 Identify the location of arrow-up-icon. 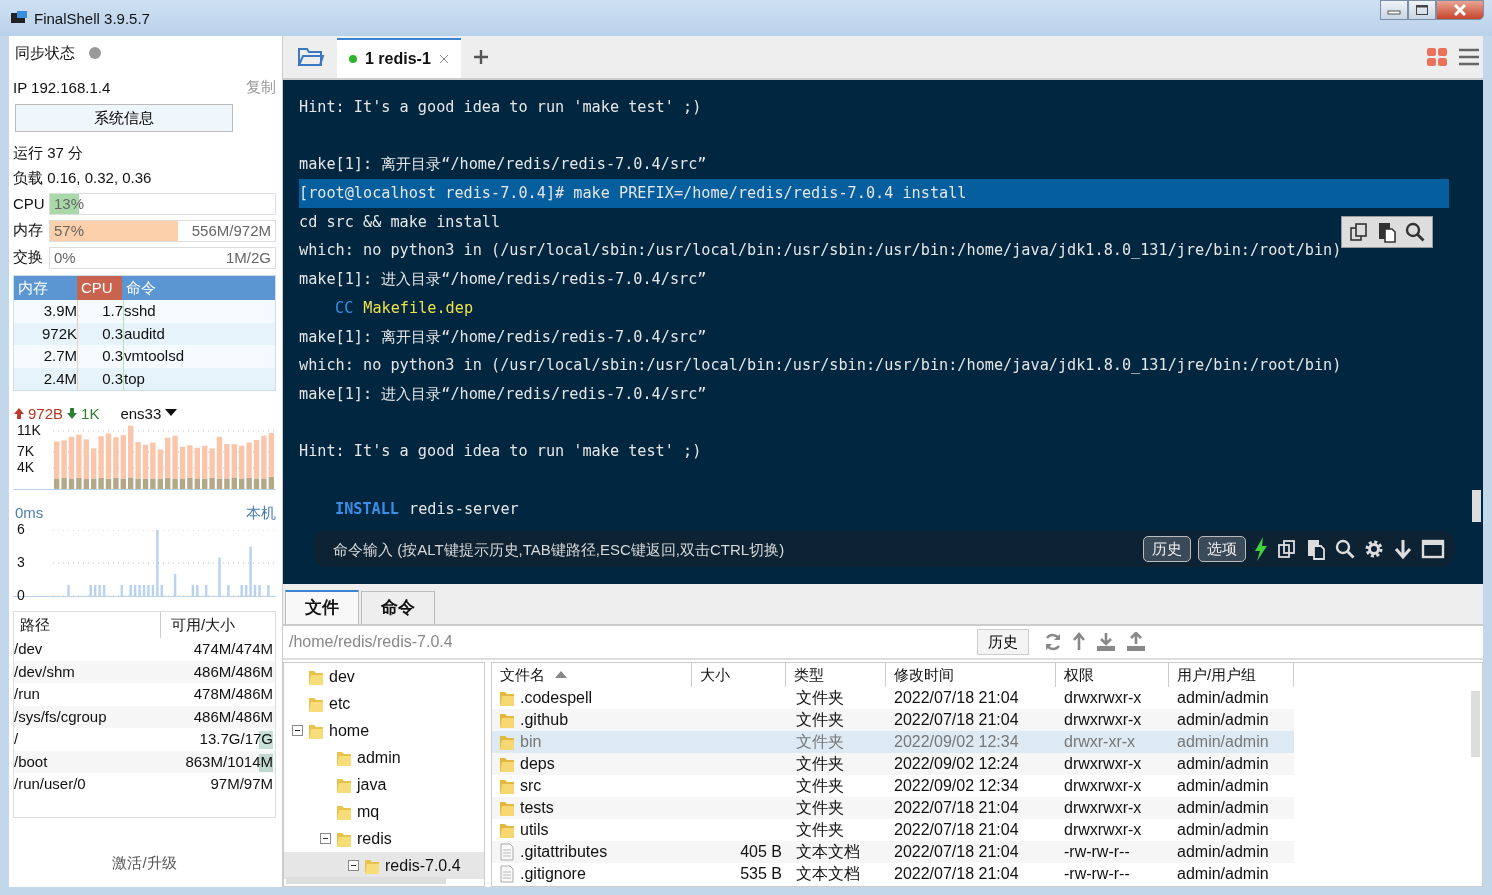
(1079, 642).